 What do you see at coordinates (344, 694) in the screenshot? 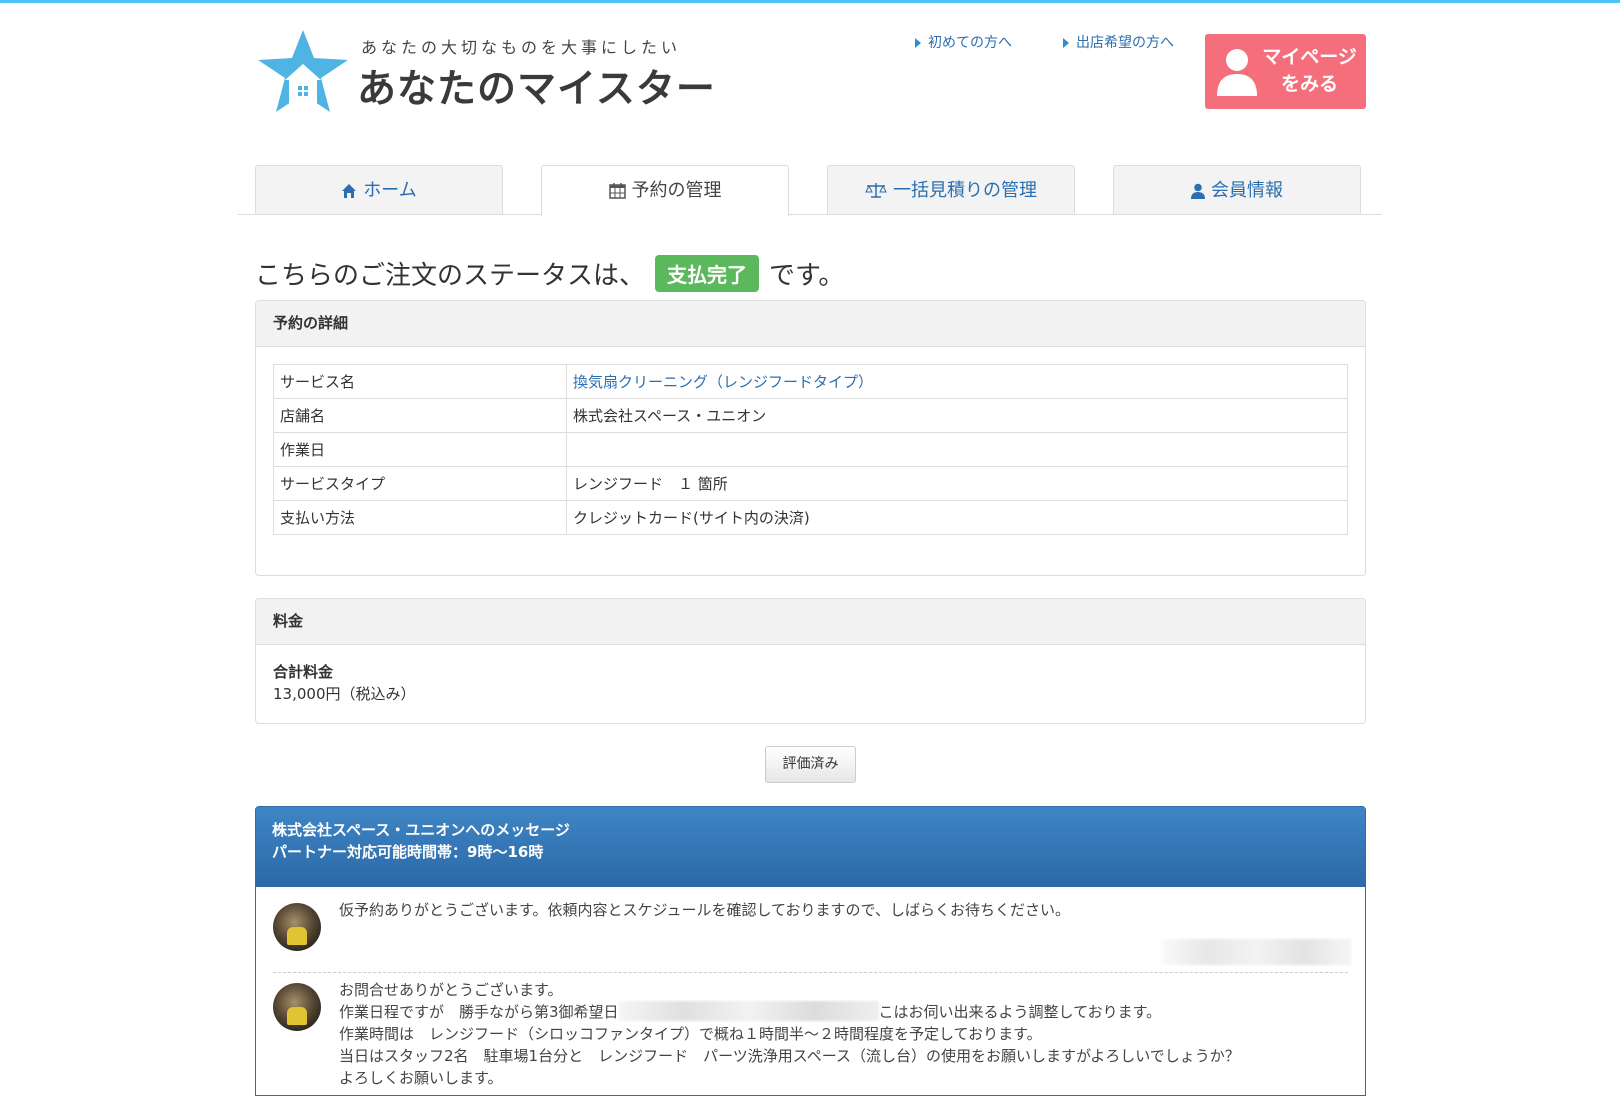
I see `total-fee-value: 13,000円（税込み）` at bounding box center [344, 694].